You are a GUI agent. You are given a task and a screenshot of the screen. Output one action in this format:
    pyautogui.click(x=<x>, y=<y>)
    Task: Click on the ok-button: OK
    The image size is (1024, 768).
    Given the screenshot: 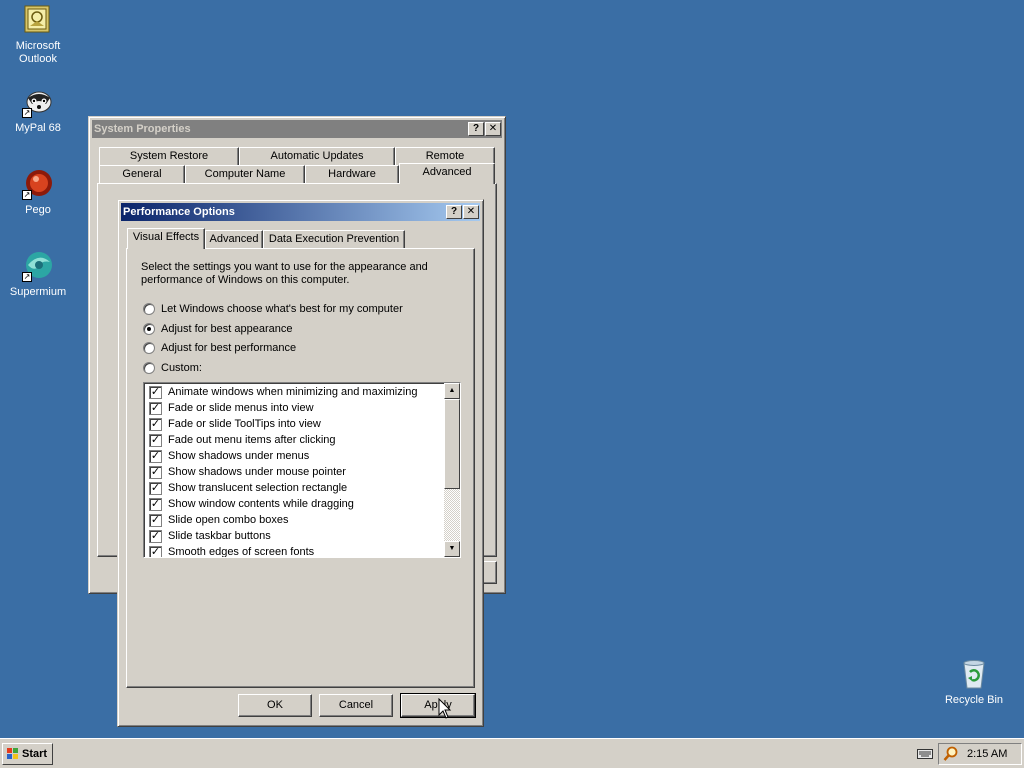 What is the action you would take?
    pyautogui.click(x=275, y=705)
    